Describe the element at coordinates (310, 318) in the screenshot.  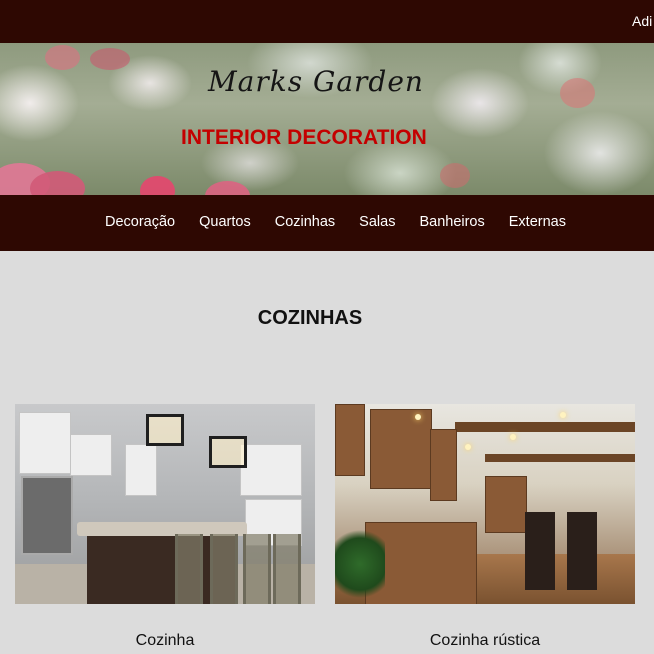
I see `section-title: COZINHAS` at that location.